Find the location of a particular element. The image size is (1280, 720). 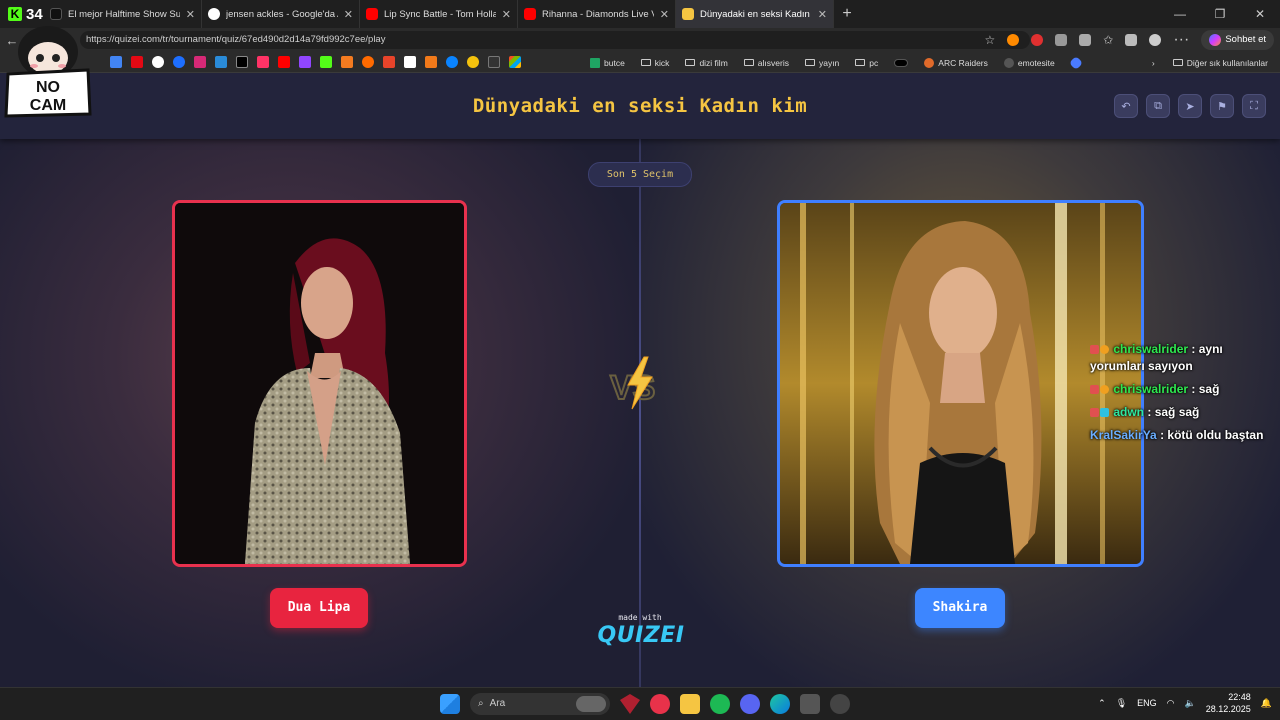

share-button: ➤ is located at coordinates (1190, 106).